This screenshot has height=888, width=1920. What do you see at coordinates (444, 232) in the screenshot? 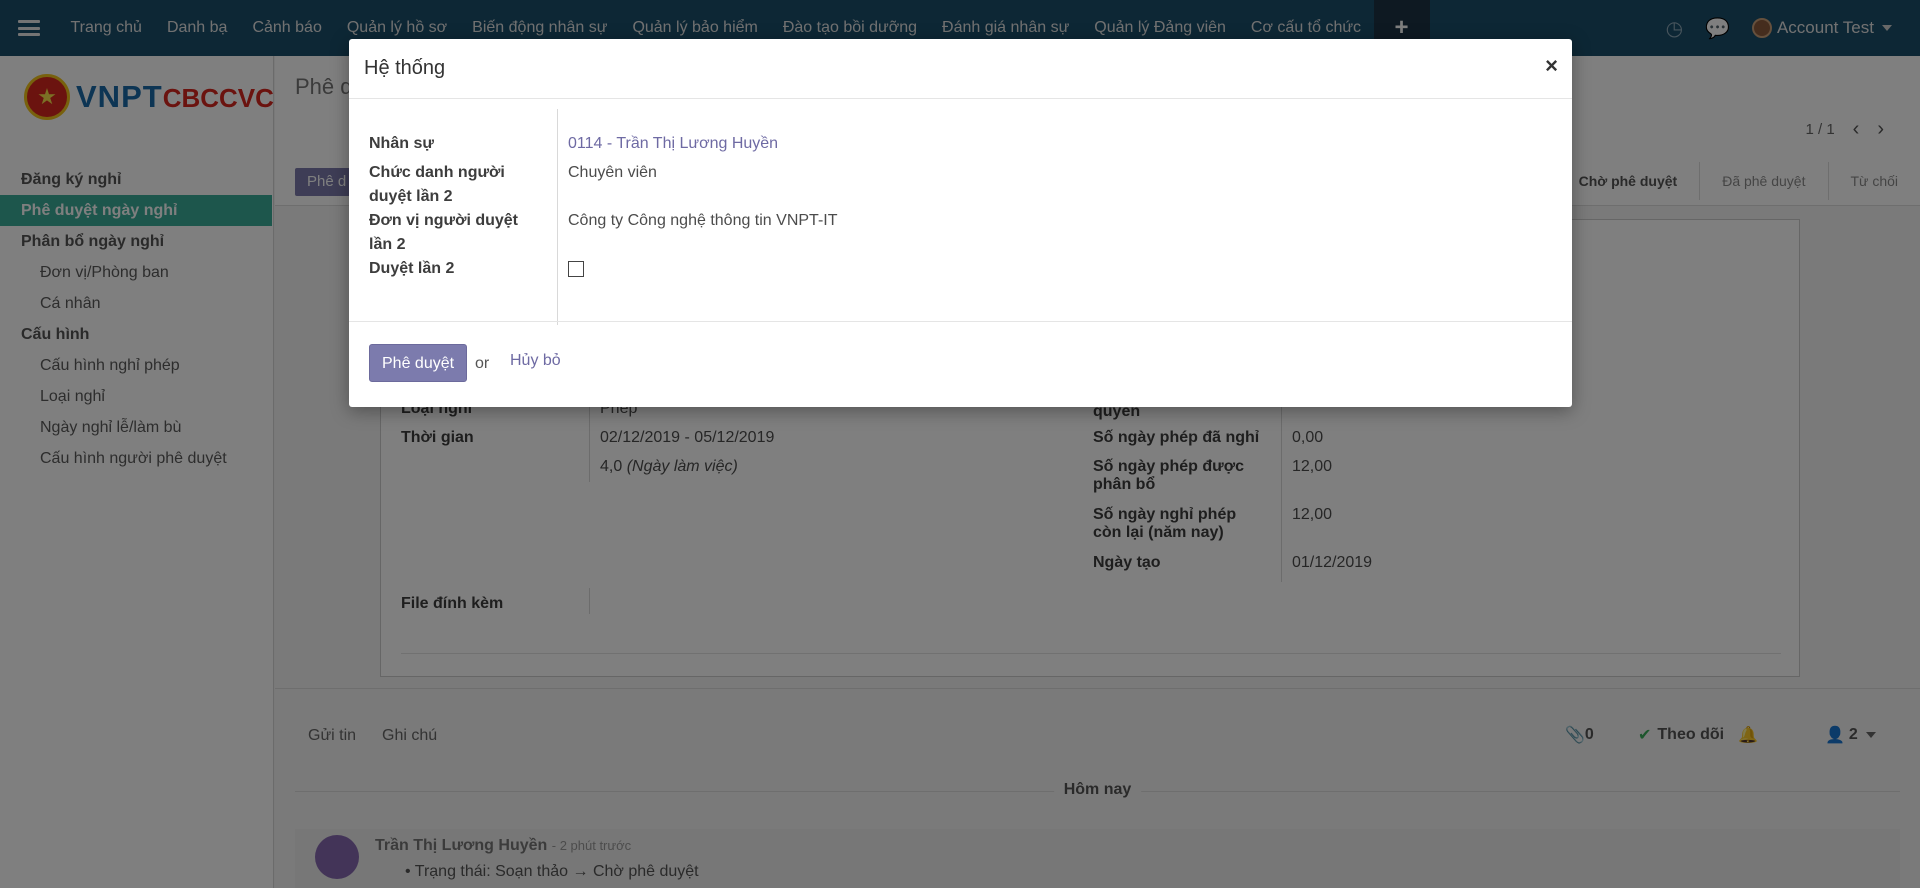
I see `field-label-don-vi: Đơn vị người duyệt lần 2` at bounding box center [444, 232].